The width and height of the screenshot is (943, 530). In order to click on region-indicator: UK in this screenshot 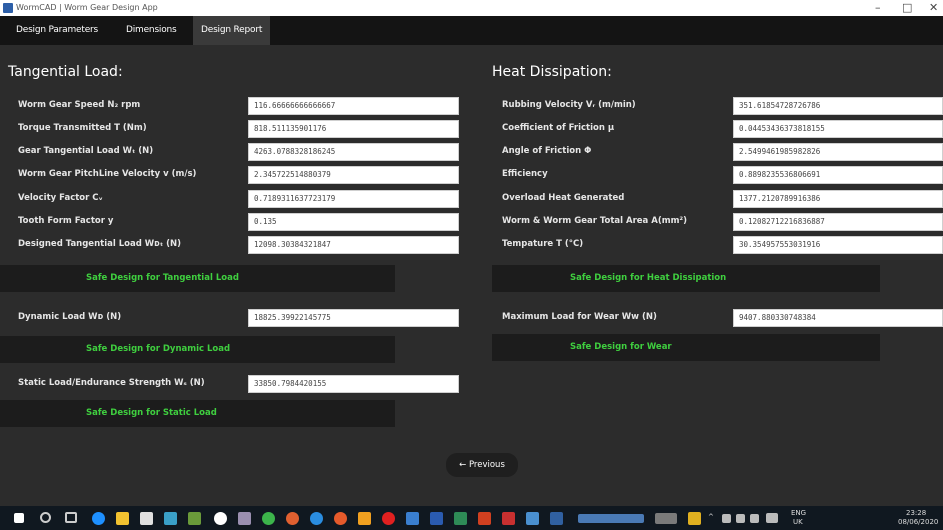, I will do `click(798, 522)`.